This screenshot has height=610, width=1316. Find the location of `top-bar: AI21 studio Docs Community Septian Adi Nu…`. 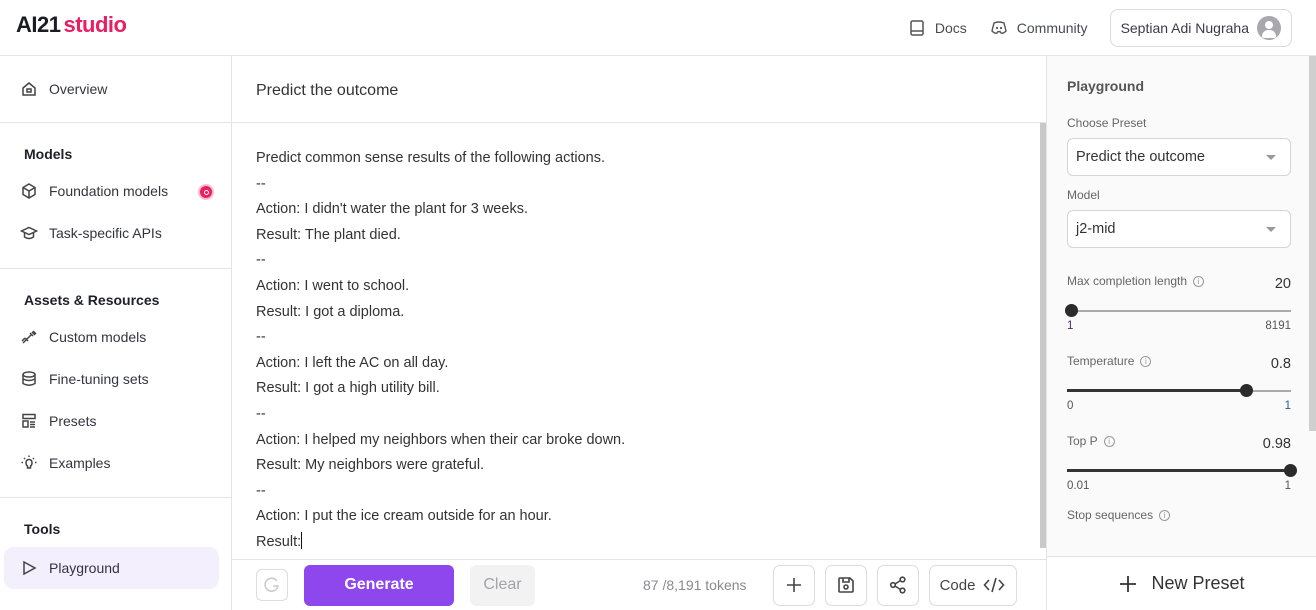

top-bar: AI21 studio Docs Community Septian Adi Nu… is located at coordinates (658, 28).